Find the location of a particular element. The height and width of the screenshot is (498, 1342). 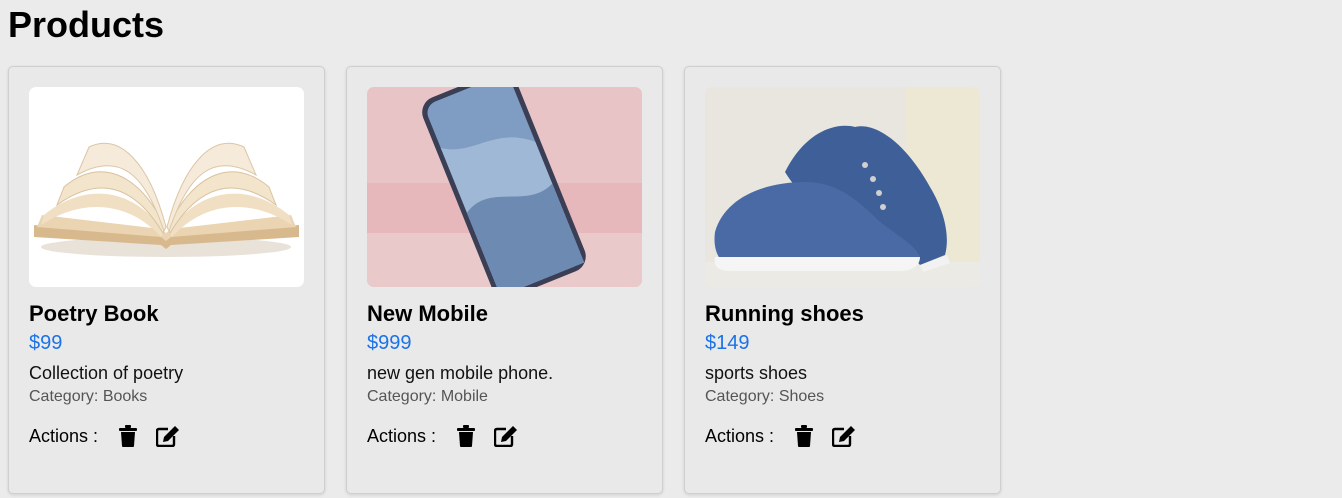

product-price: $999 is located at coordinates (389, 343).